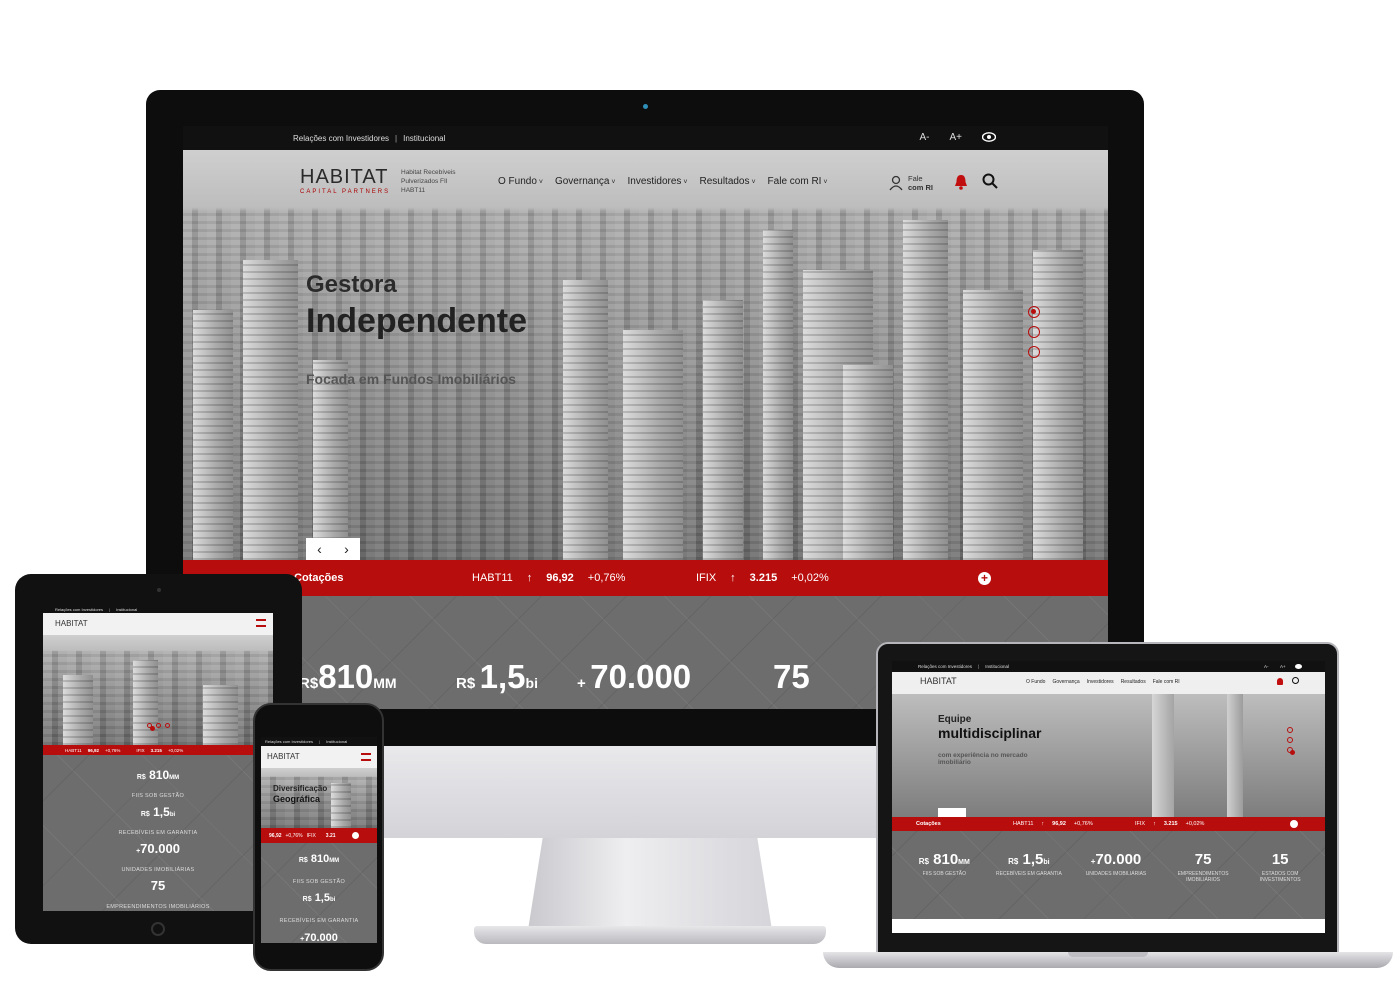 Image resolution: width=1400 pixels, height=1000 pixels. I want to click on quotes-ticker: HABT11 96,92 +0,76% IFIX 3.215 +0,02%, so click(158, 750).